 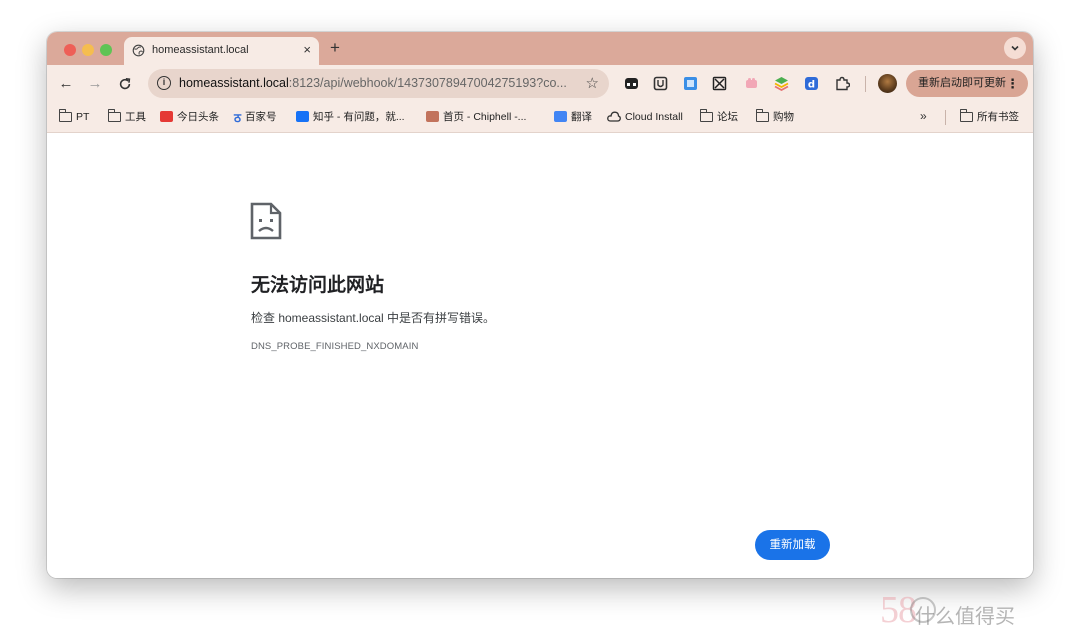 I want to click on all-bookmarks: 所有书签, so click(x=989, y=117).